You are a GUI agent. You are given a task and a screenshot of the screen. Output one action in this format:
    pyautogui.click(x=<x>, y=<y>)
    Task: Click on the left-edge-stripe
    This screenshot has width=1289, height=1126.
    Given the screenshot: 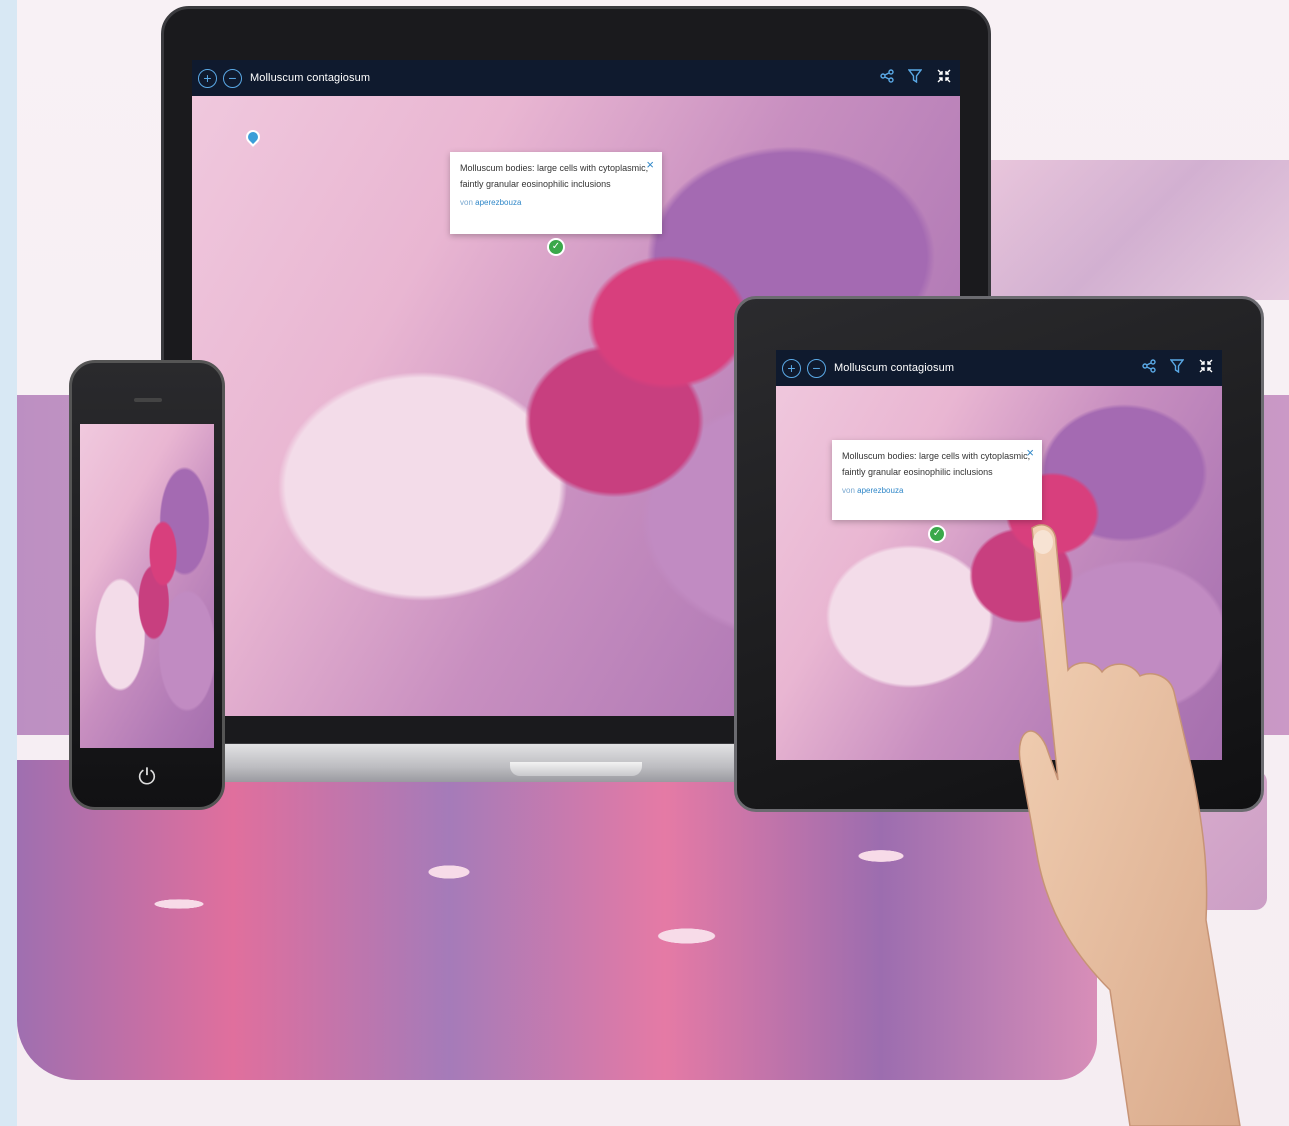 What is the action you would take?
    pyautogui.click(x=8, y=563)
    